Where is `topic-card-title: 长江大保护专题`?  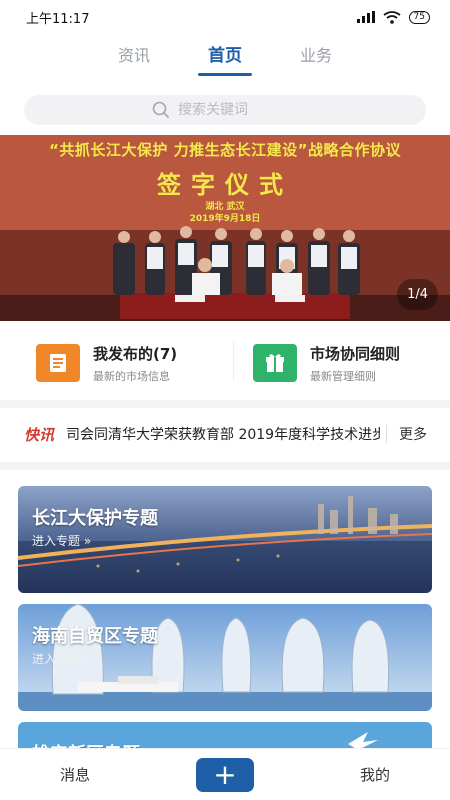 topic-card-title: 长江大保护专题 is located at coordinates (95, 518).